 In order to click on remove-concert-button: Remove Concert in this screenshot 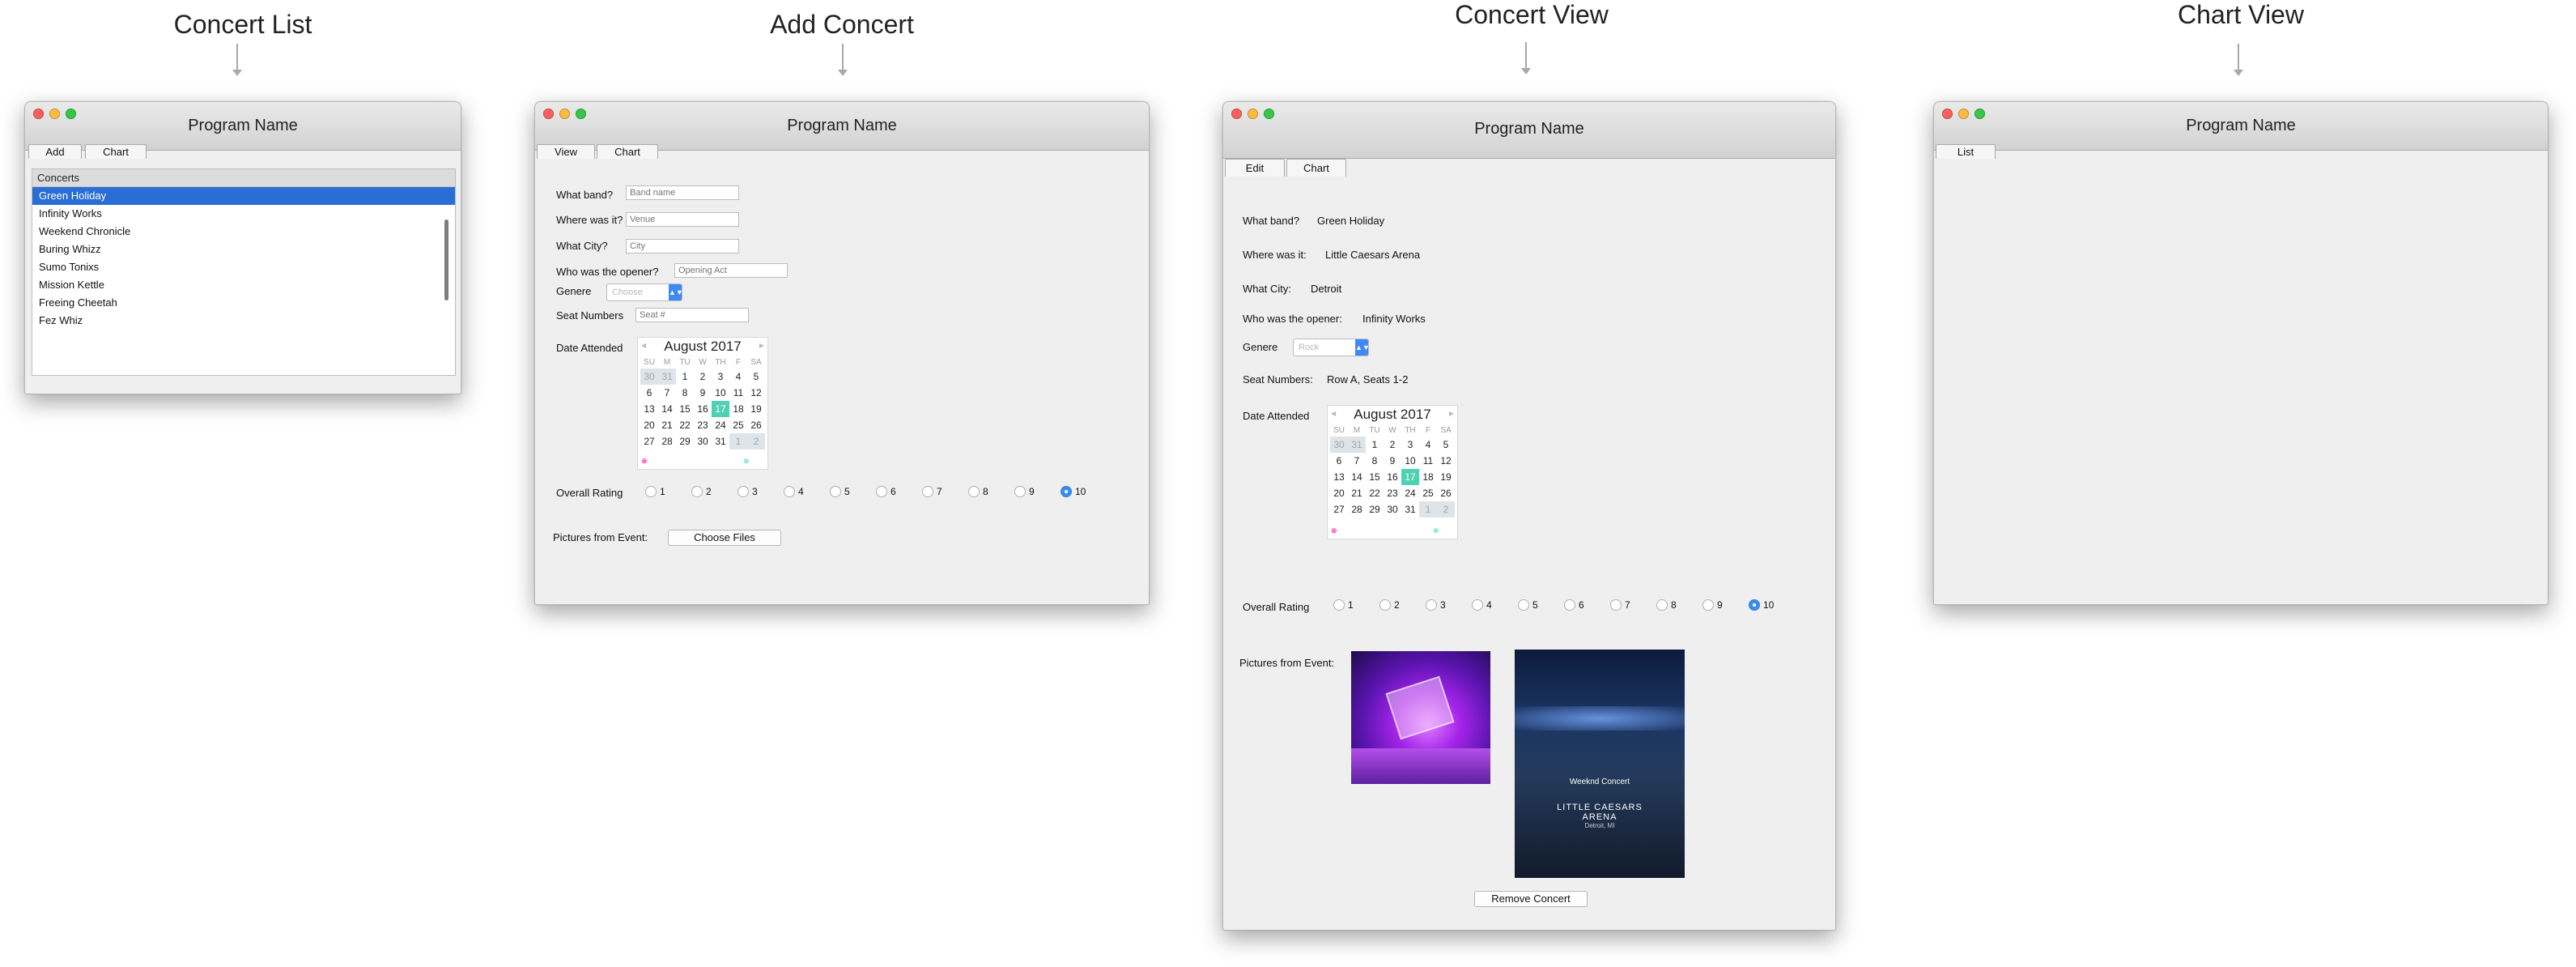, I will do `click(1531, 899)`.